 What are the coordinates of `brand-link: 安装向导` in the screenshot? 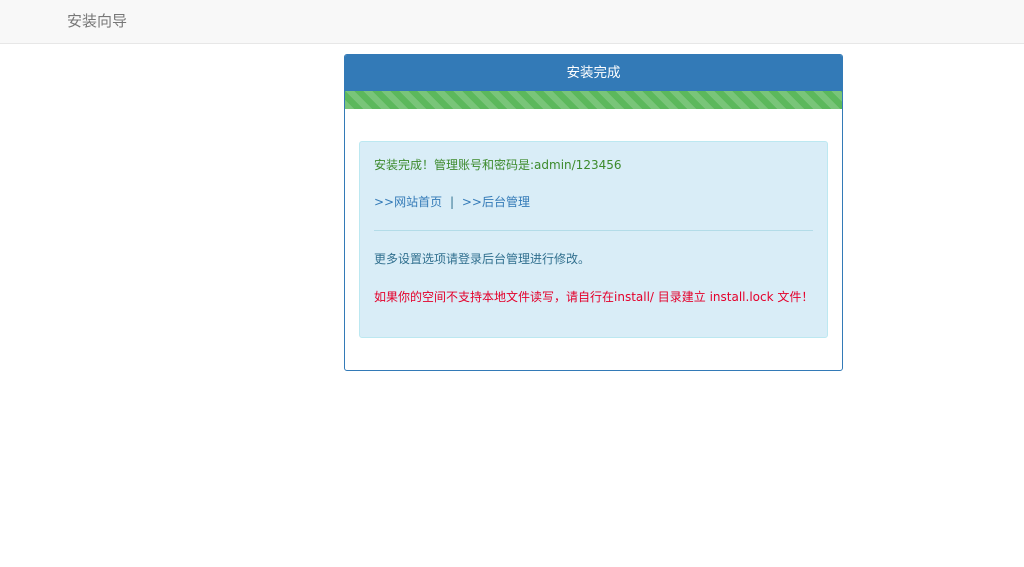 It's located at (97, 21).